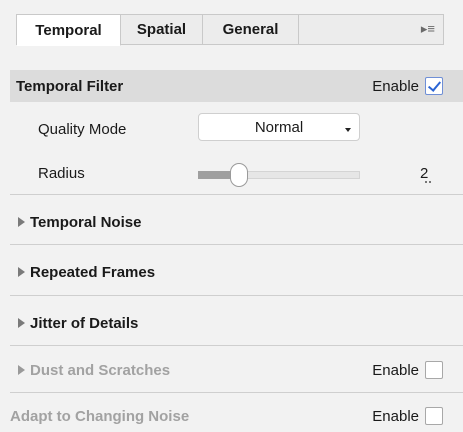 Image resolution: width=463 pixels, height=432 pixels. What do you see at coordinates (238, 175) in the screenshot?
I see `slider-thumb` at bounding box center [238, 175].